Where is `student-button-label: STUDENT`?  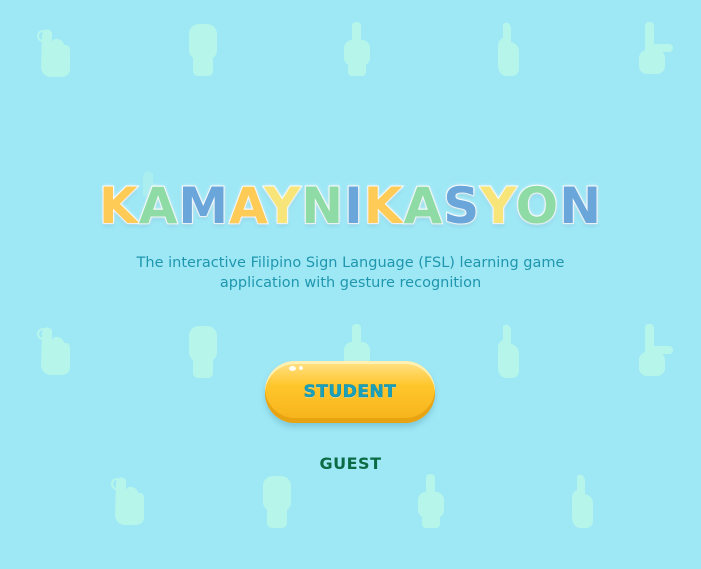 student-button-label: STUDENT is located at coordinates (350, 392).